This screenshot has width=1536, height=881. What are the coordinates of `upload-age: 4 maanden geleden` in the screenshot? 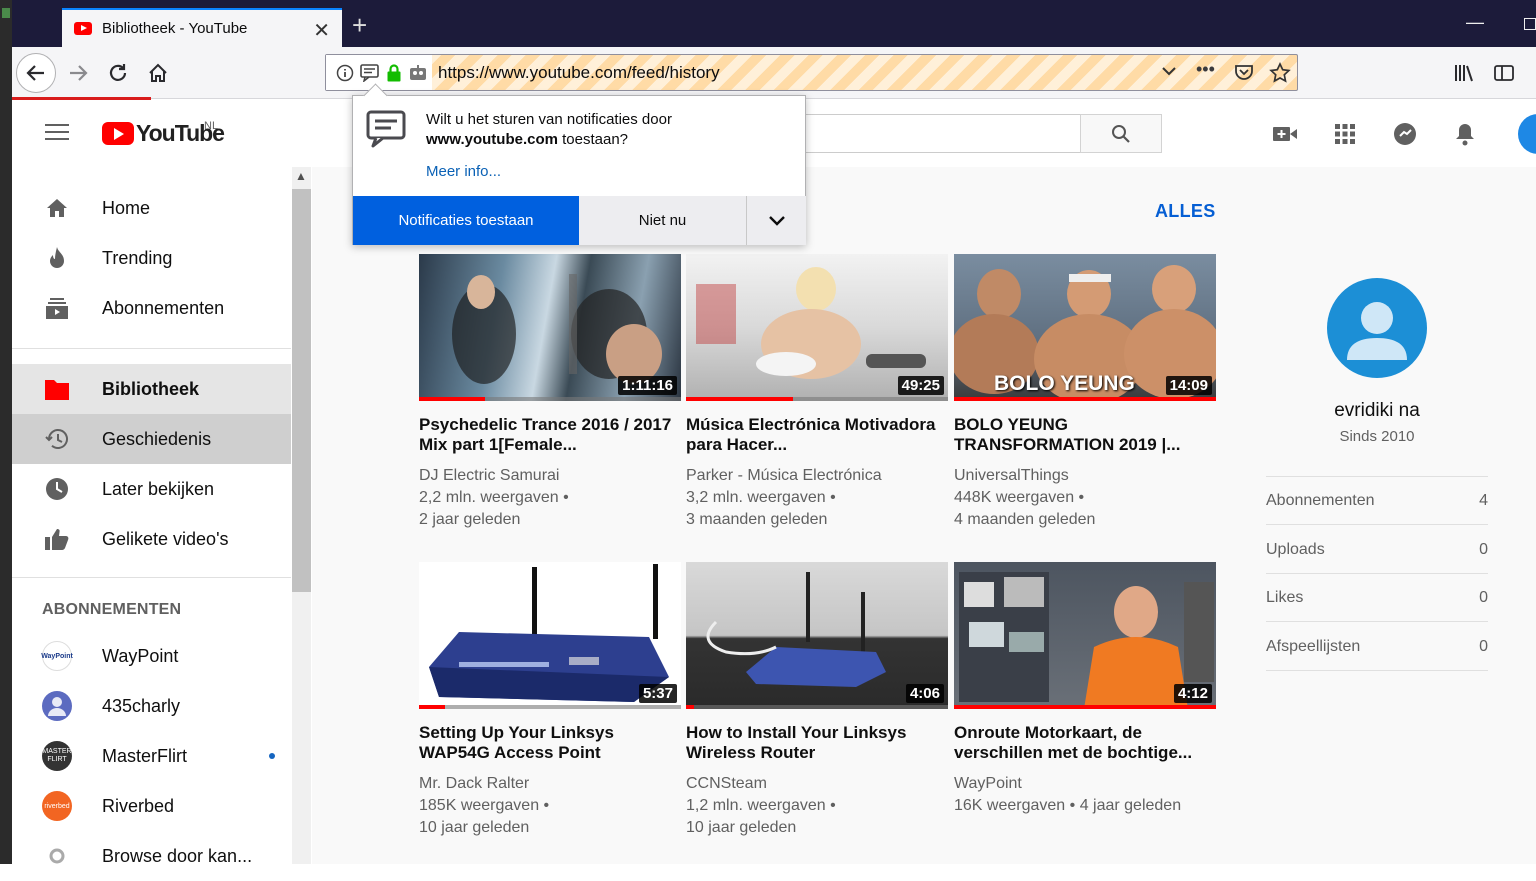 It's located at (1025, 519).